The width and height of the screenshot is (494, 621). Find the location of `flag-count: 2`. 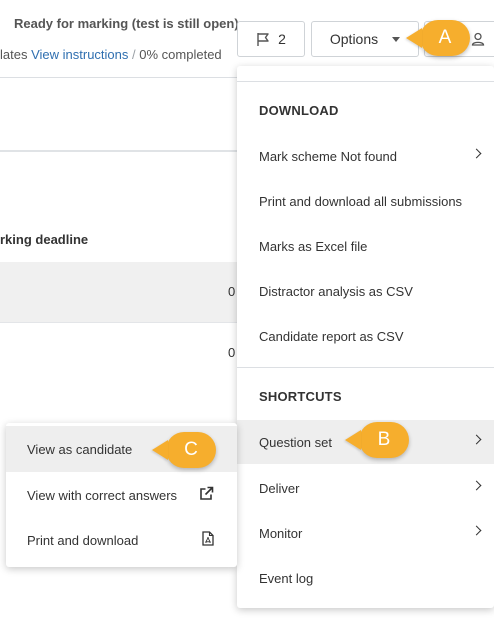

flag-count: 2 is located at coordinates (282, 39).